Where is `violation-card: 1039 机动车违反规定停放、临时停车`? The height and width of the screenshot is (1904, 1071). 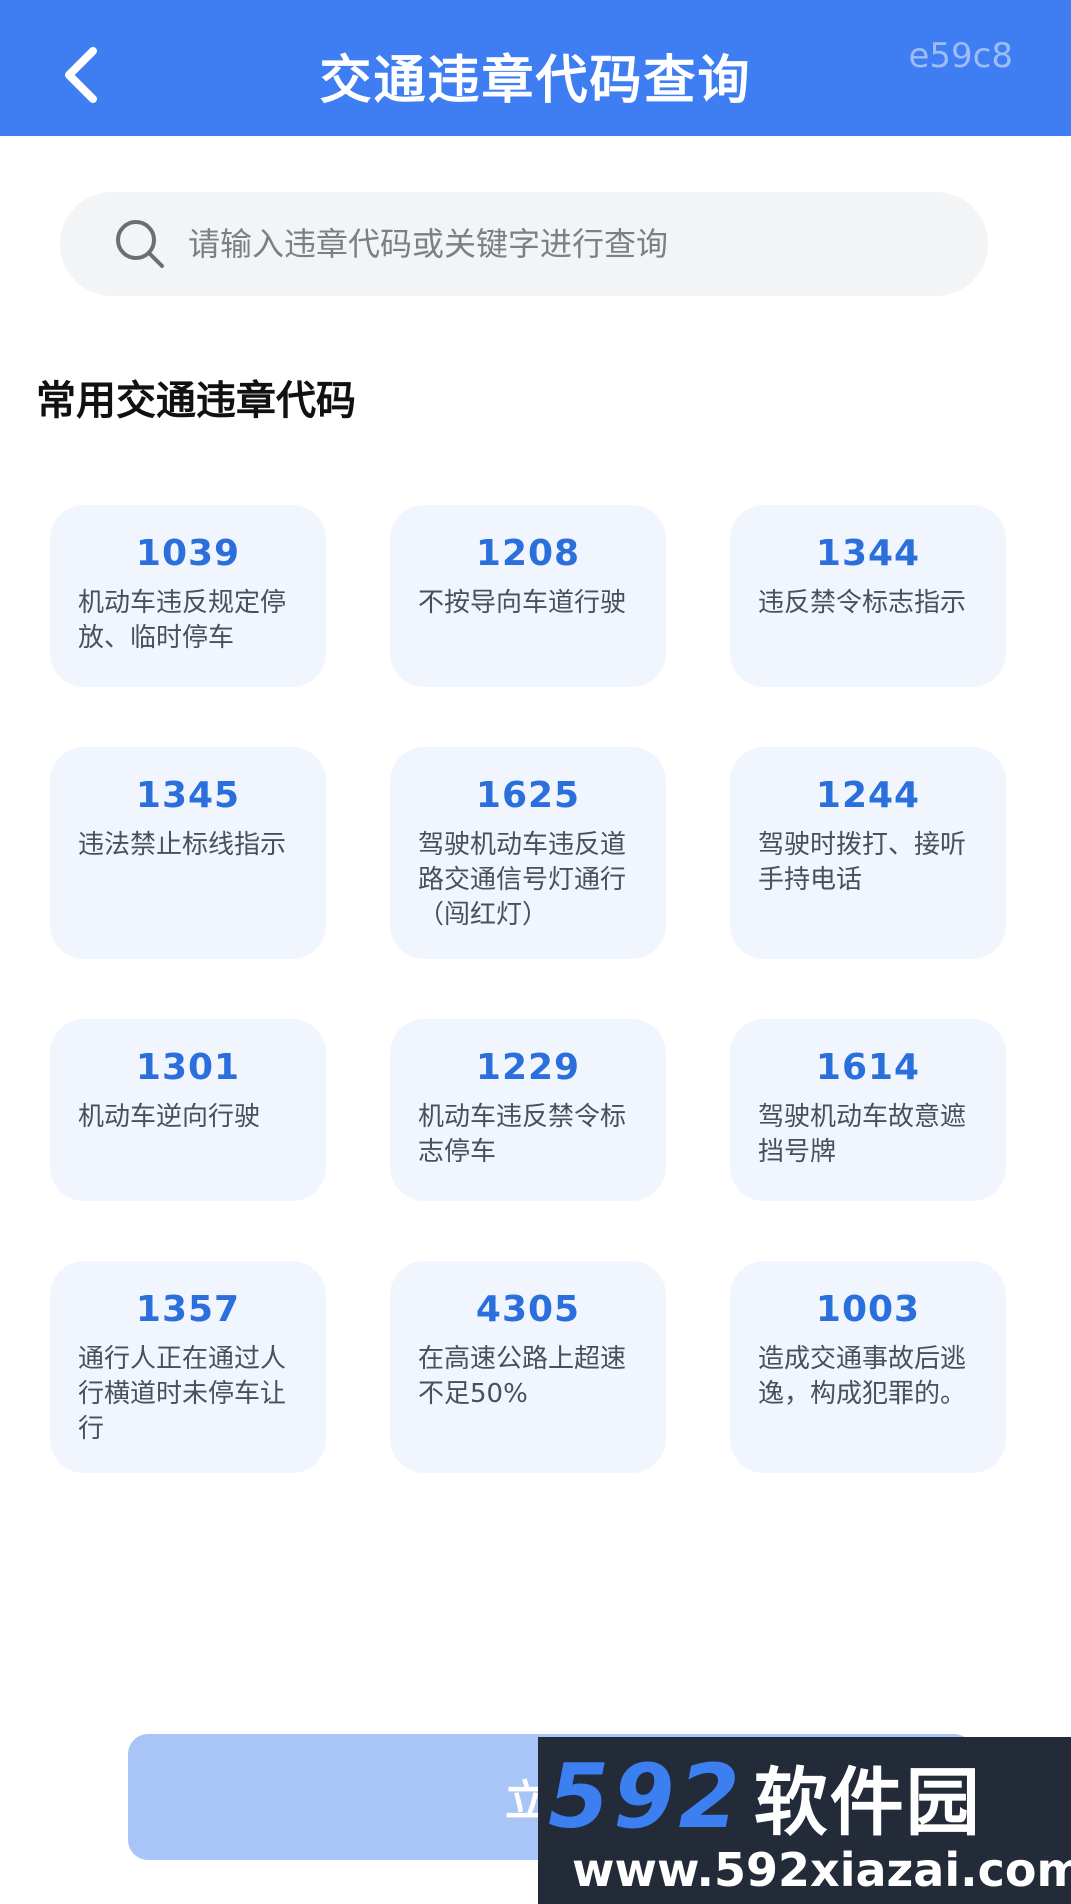
violation-card: 1039 机动车违反规定停放、临时停车 is located at coordinates (188, 596).